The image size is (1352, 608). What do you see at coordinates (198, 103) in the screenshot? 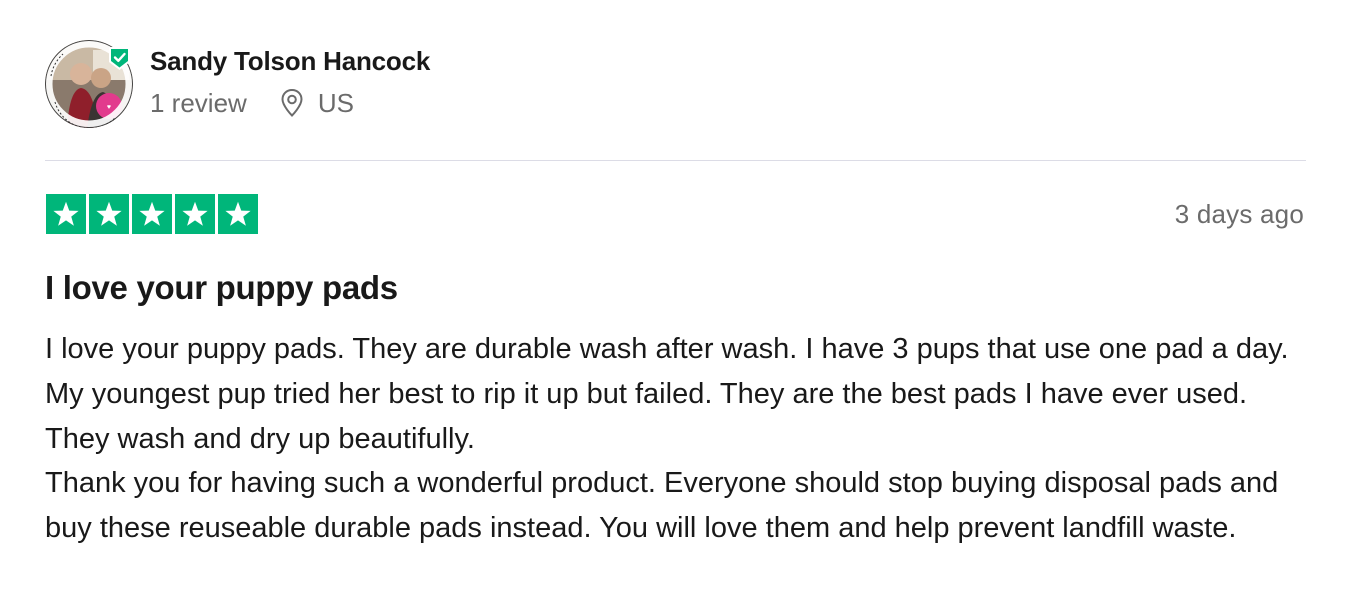
I see `review-count: 1 review` at bounding box center [198, 103].